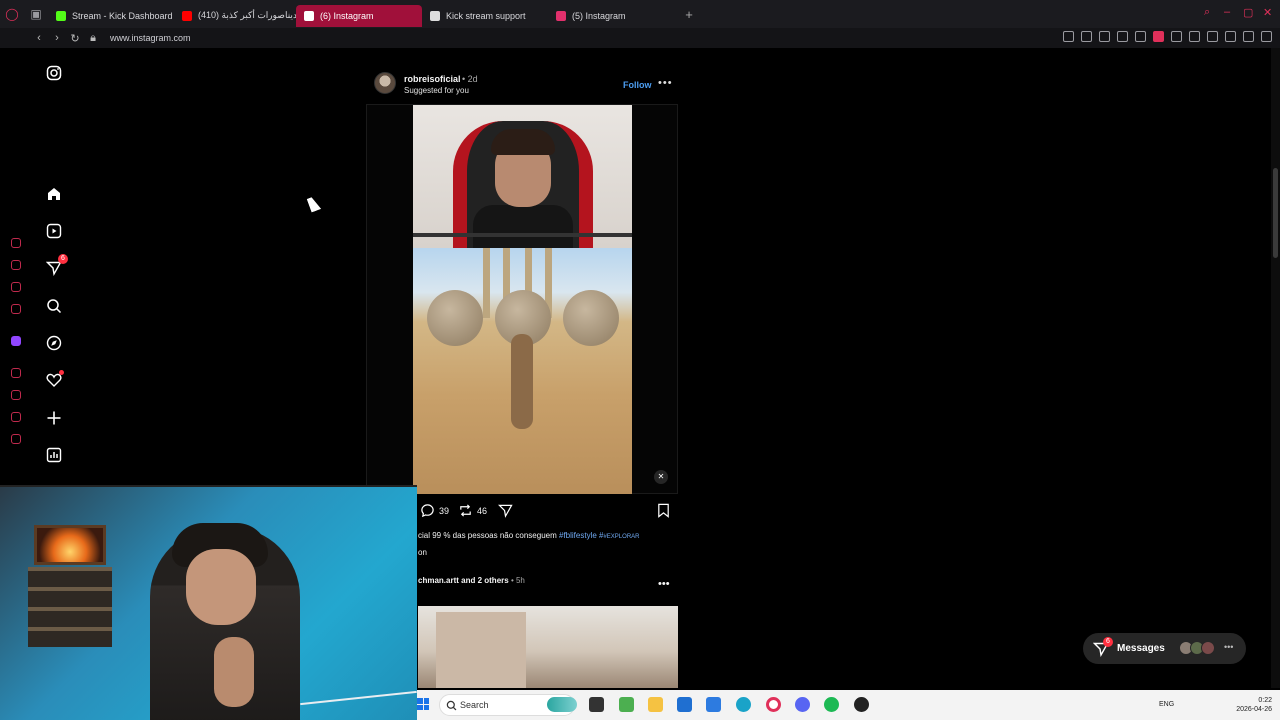 The image size is (1280, 720). I want to click on language-indicator: ENG, so click(1166, 704).